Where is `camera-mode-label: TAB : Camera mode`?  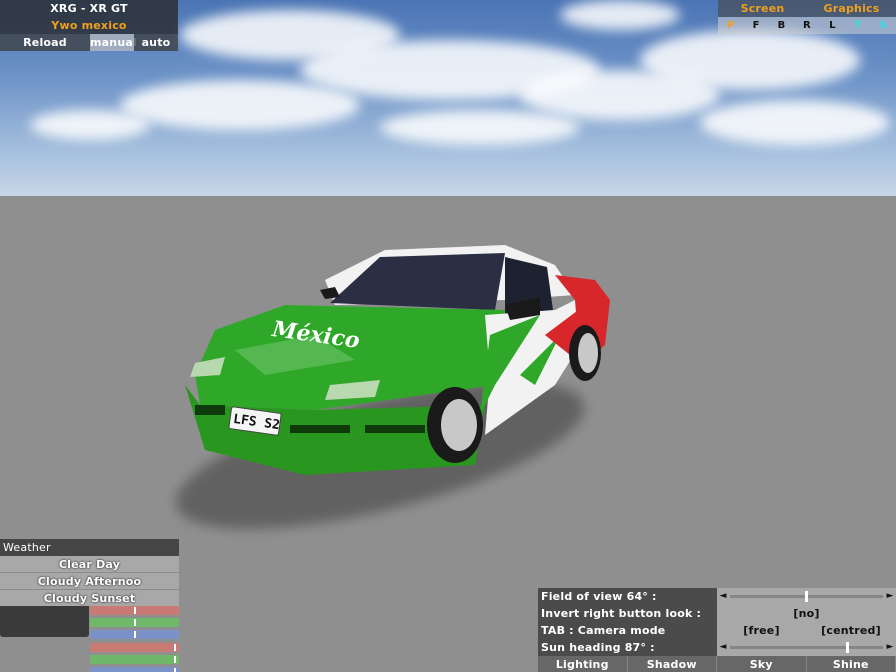 camera-mode-label: TAB : Camera mode is located at coordinates (627, 630).